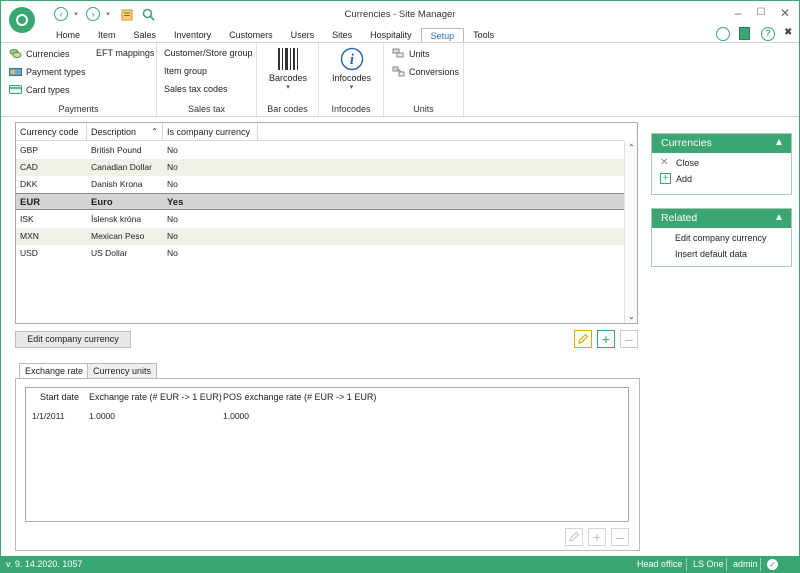 Image resolution: width=800 pixels, height=573 pixels. I want to click on pin-icon: ✖, so click(789, 33).